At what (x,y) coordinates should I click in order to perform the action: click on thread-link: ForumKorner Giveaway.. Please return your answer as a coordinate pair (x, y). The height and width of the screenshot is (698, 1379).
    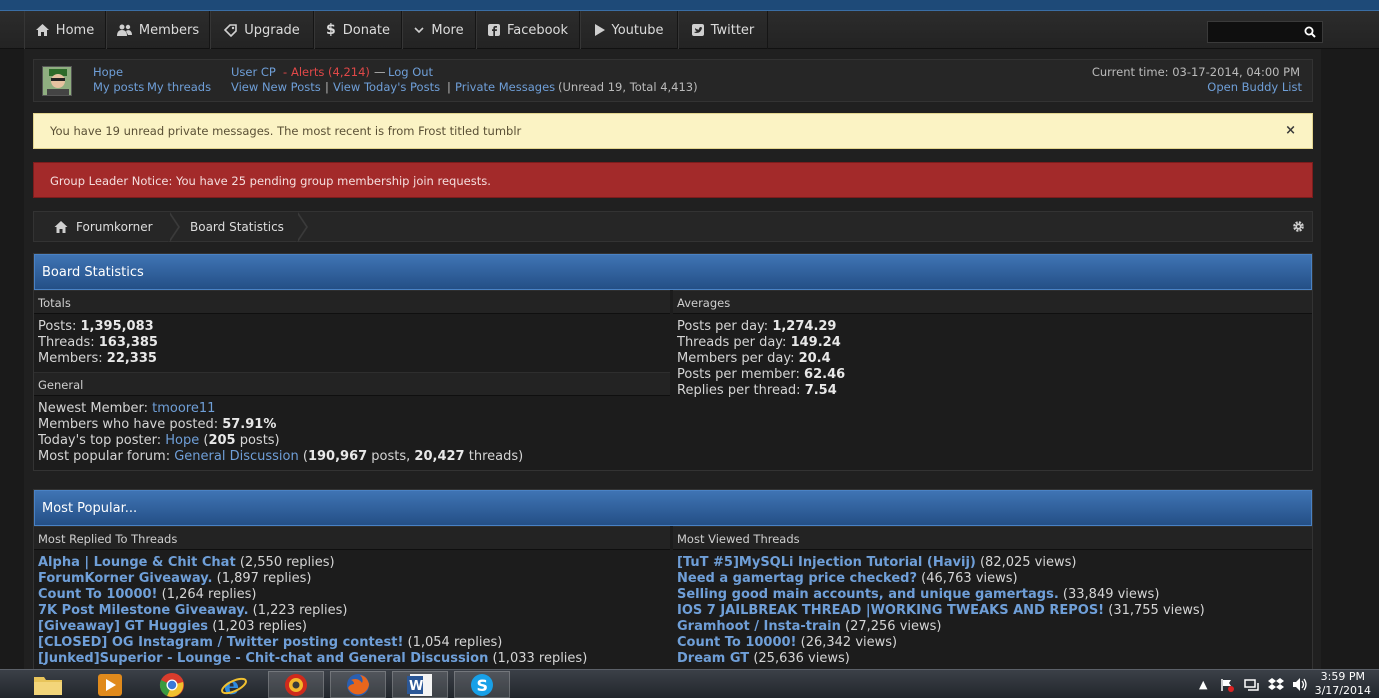
    Looking at the image, I should click on (125, 578).